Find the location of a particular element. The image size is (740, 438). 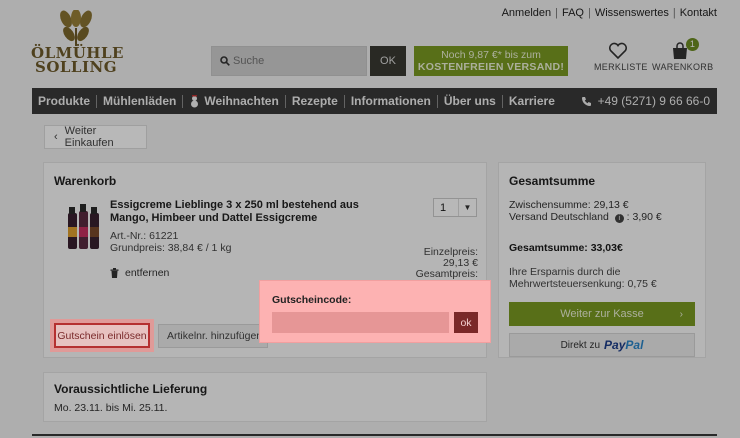

redeem-coupon-button: Gutschein einlösen is located at coordinates (102, 335).